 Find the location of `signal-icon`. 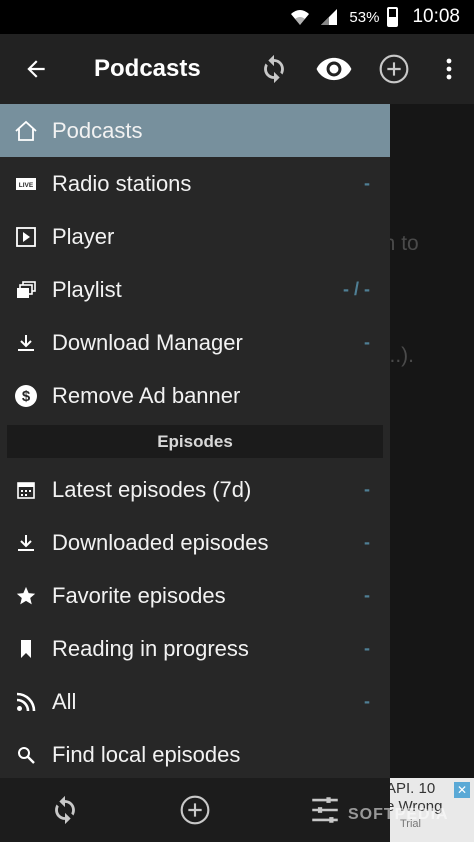

signal-icon is located at coordinates (329, 17).